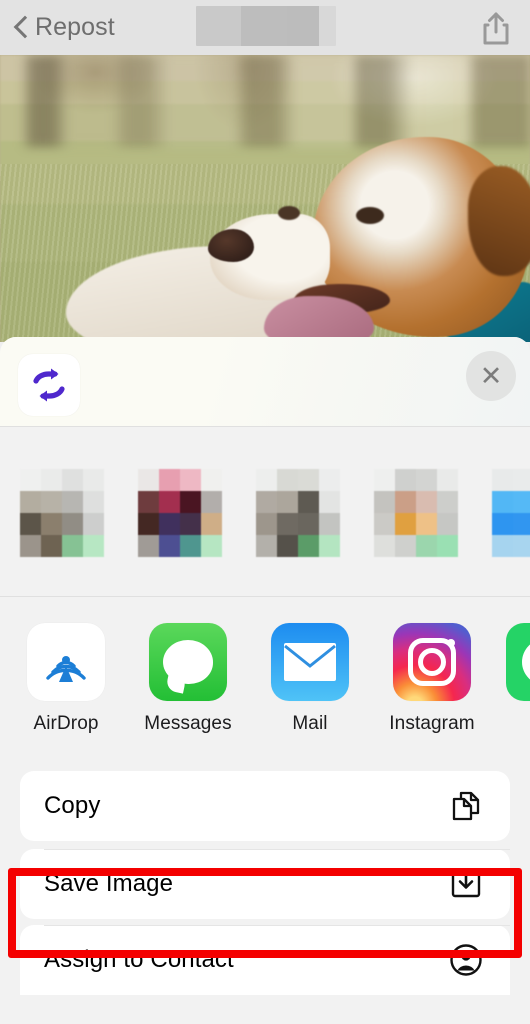 The image size is (530, 1024). I want to click on close-x-icon: ✕, so click(491, 375).